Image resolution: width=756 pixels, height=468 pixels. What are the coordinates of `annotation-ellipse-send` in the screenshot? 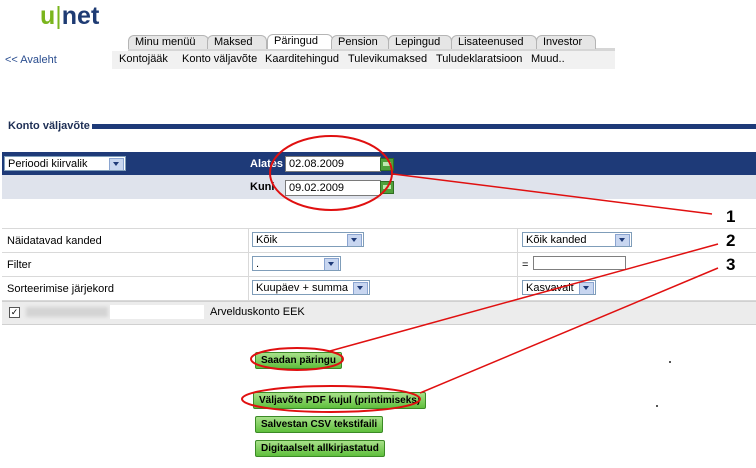 It's located at (297, 359).